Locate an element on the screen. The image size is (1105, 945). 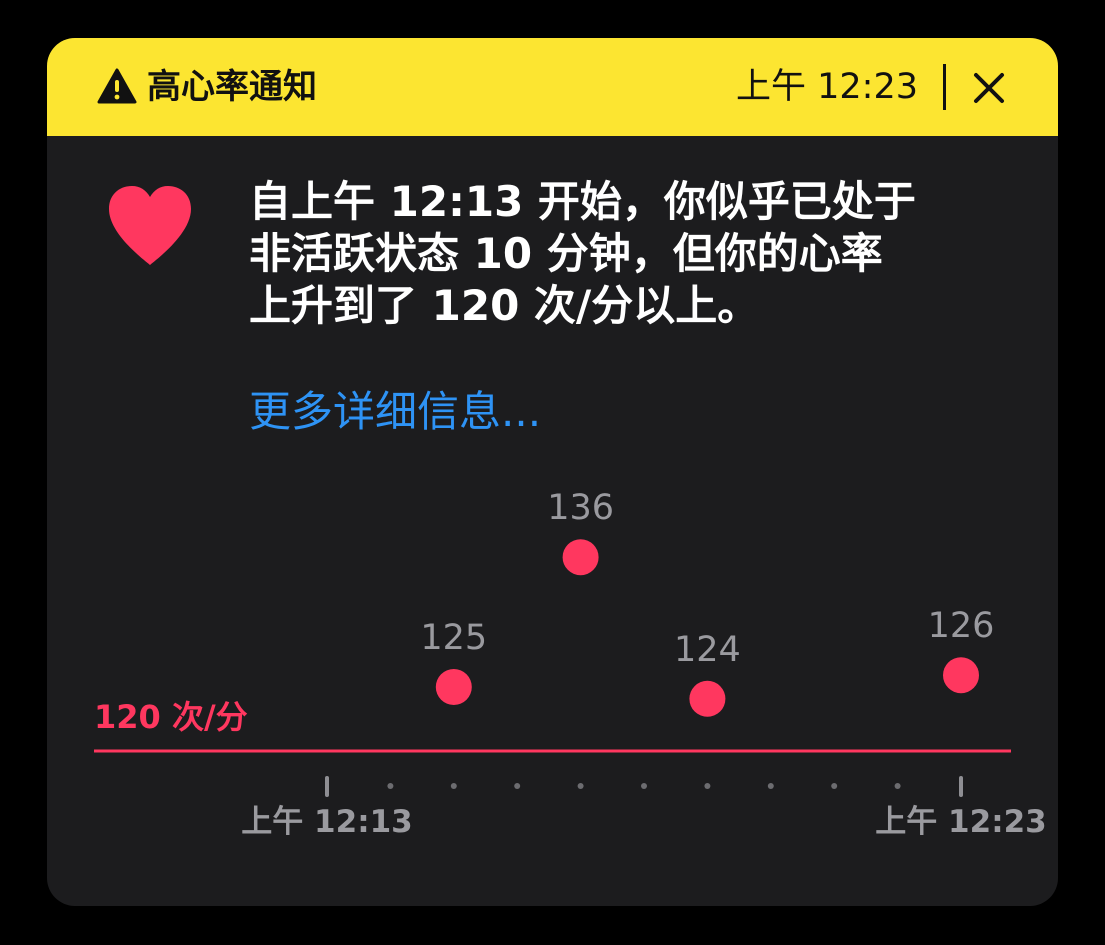
x-tick-label-end: 上午 12:23 is located at coordinates (960, 822).